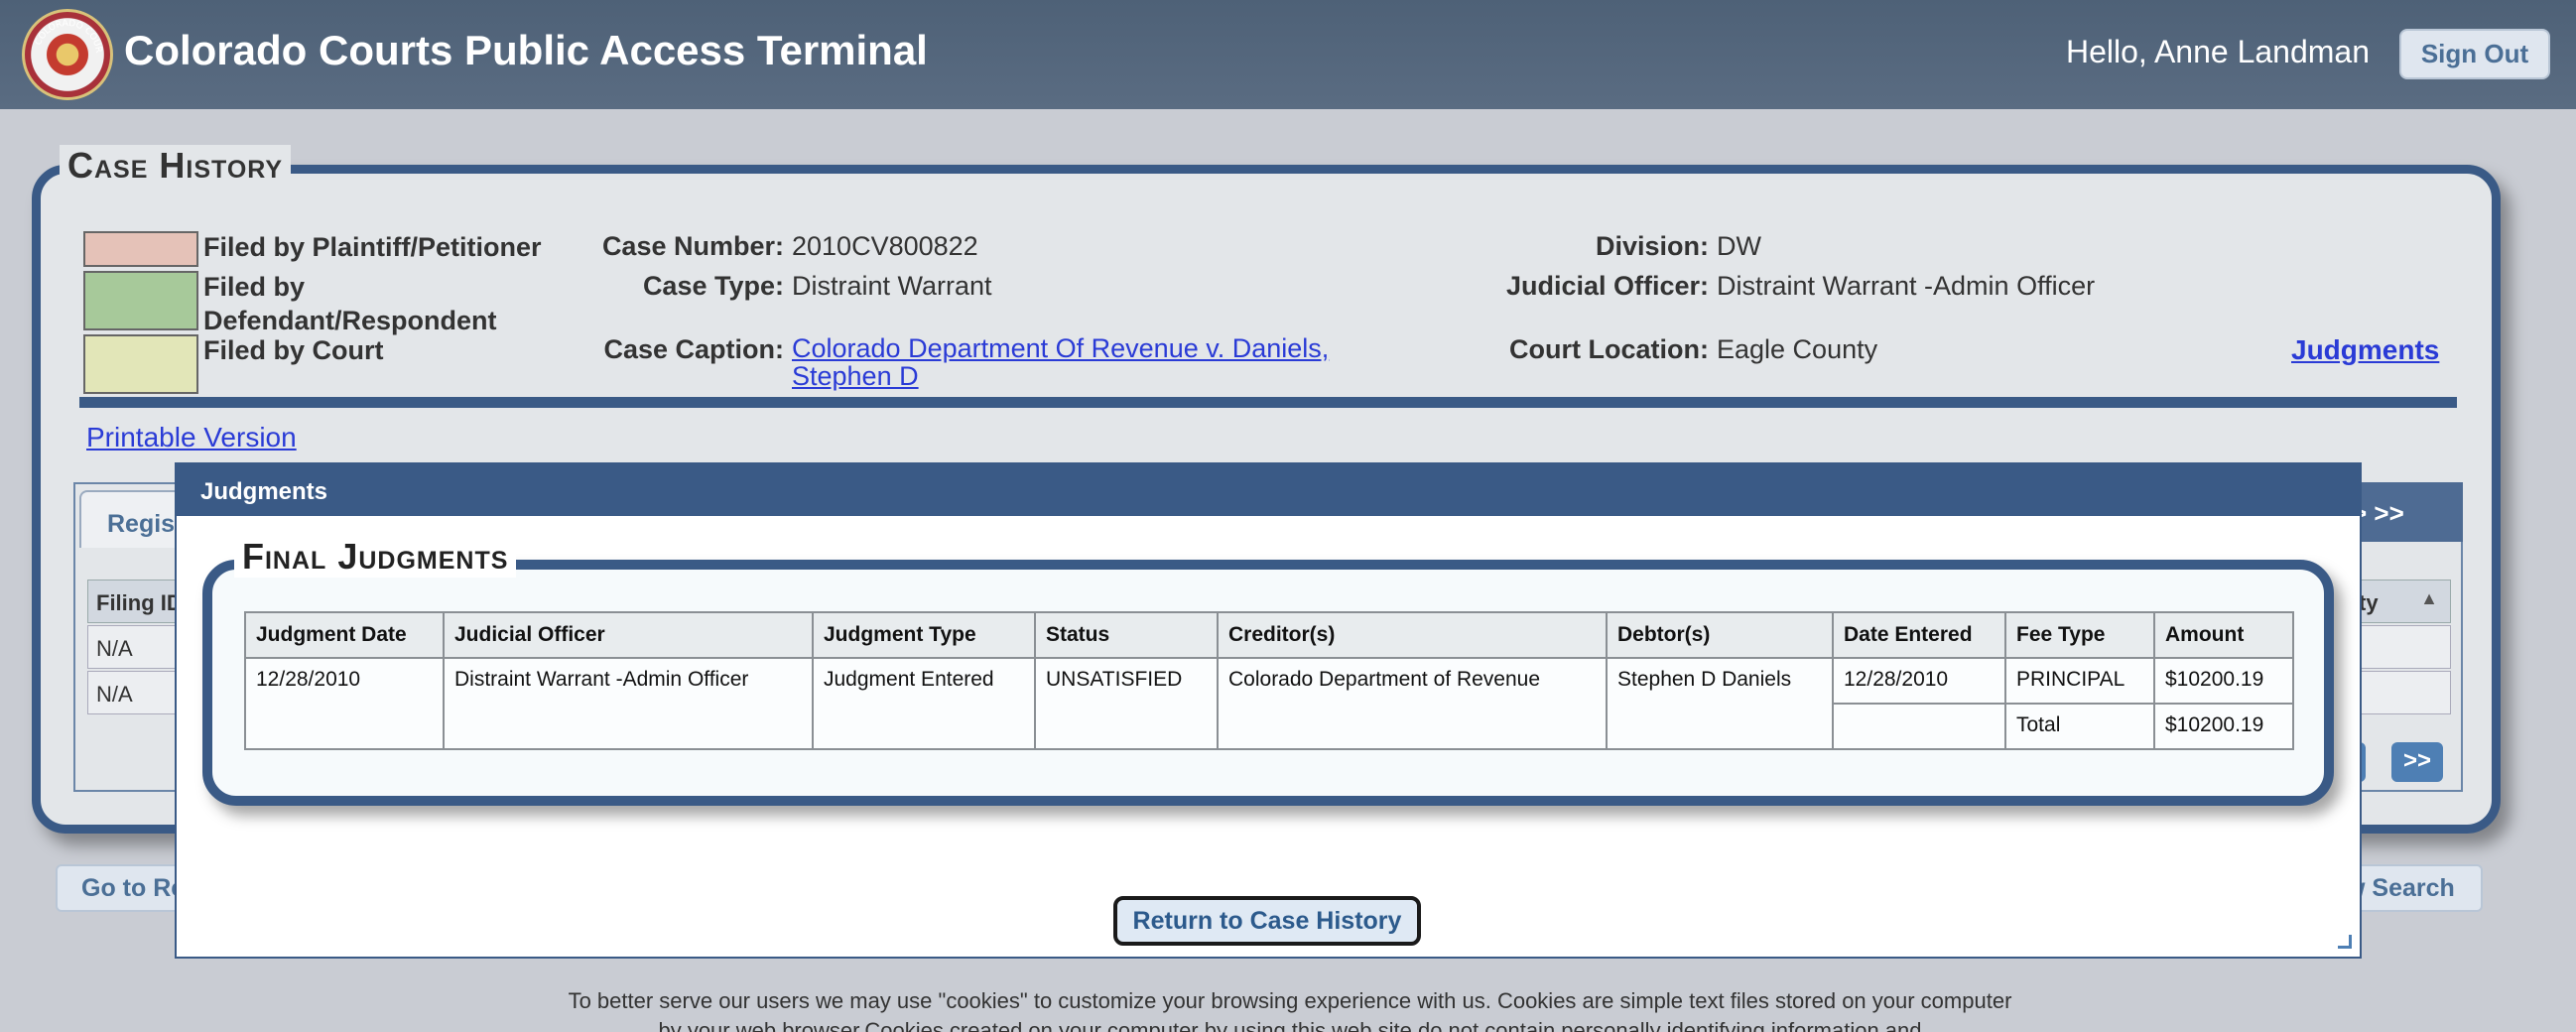 The image size is (2576, 1032). I want to click on judicial-officer-value: Distraint Warrant -Admin Officer, so click(1907, 286).